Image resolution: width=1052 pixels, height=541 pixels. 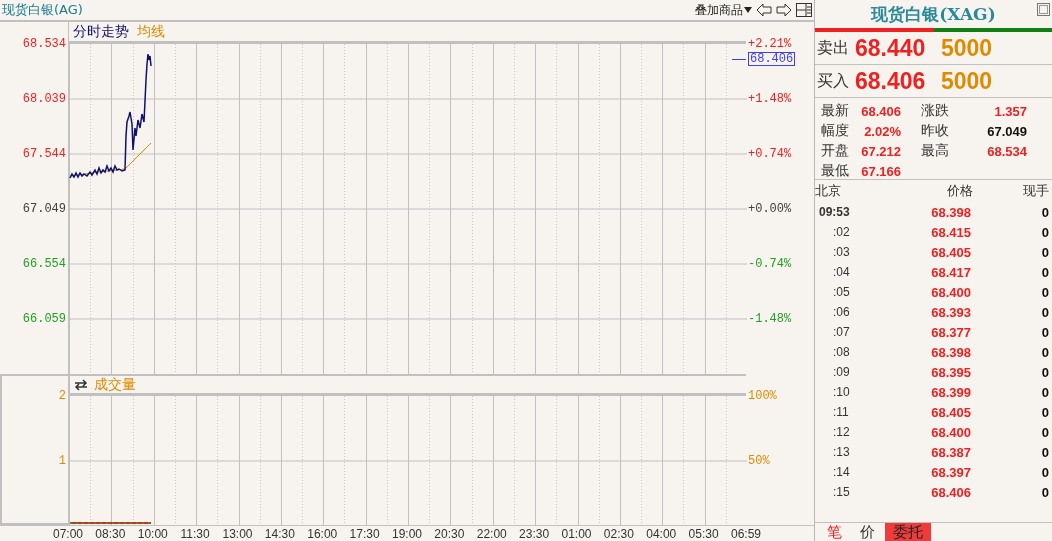 What do you see at coordinates (935, 111) in the screenshot?
I see `stat-label: 涨跌` at bounding box center [935, 111].